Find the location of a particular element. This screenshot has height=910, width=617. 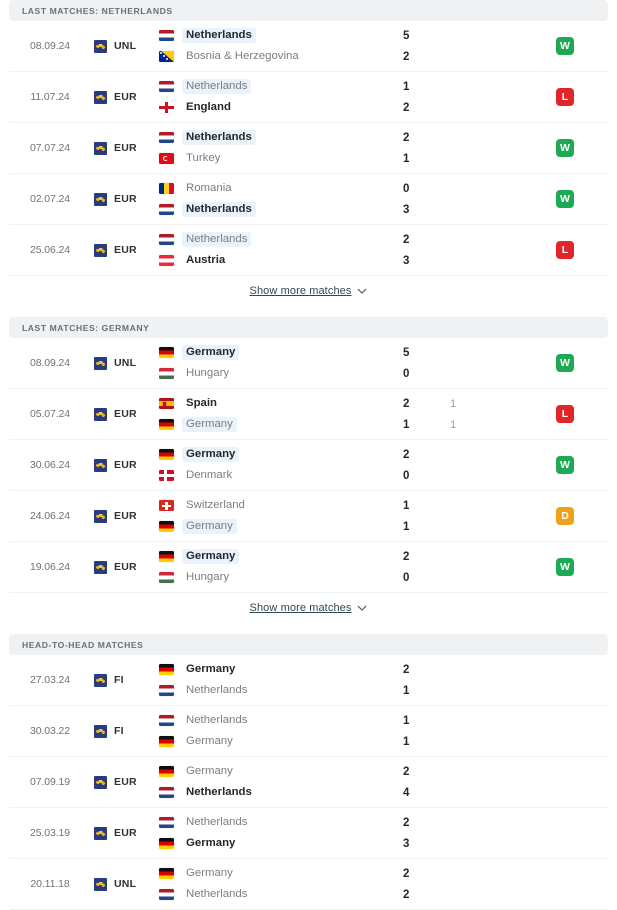

team-name: Austria is located at coordinates (205, 260).